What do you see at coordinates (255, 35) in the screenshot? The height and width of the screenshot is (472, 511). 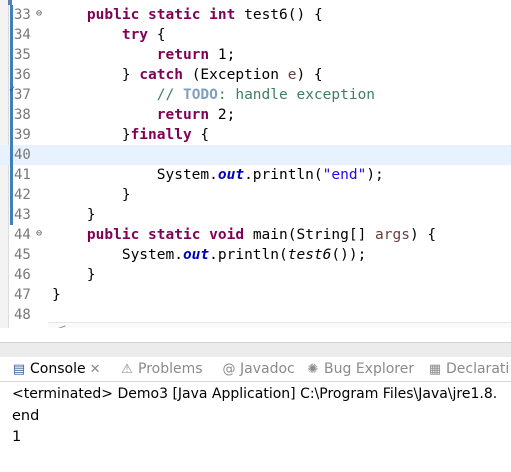 I see `code-line: 34 try {` at bounding box center [255, 35].